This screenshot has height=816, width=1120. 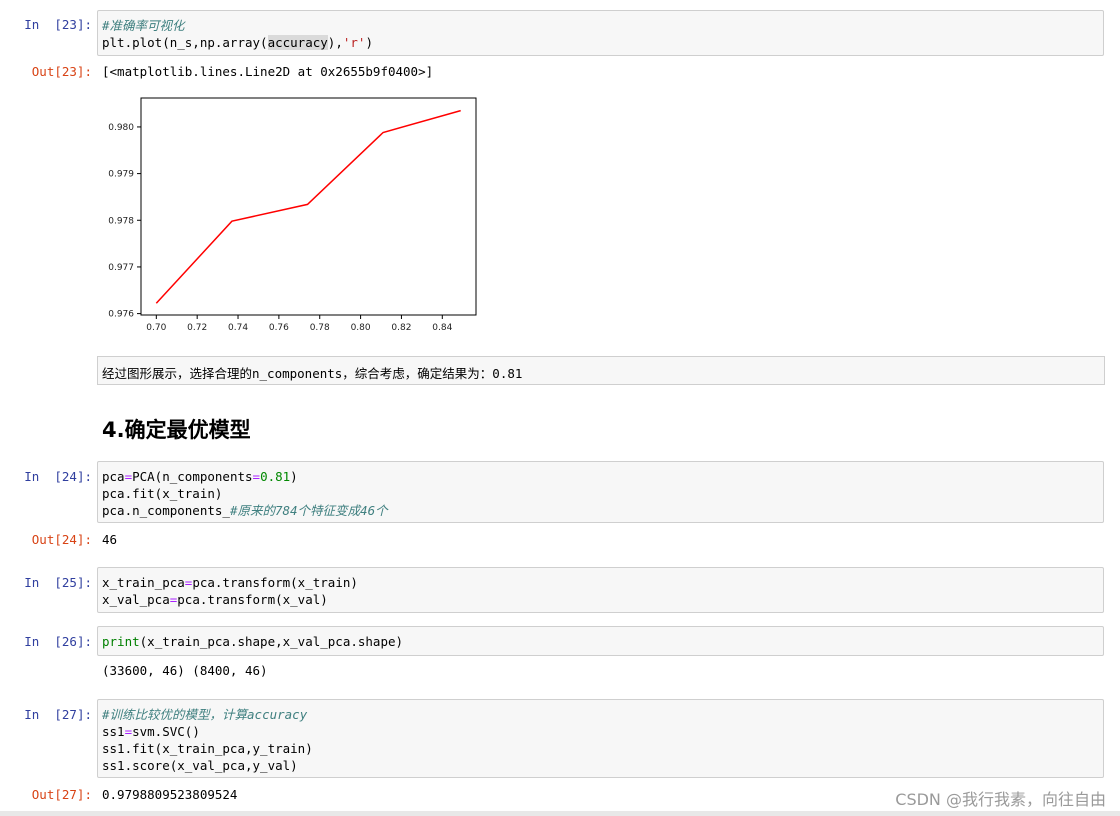 I want to click on code-text: pca.transform(x_train), so click(x=275, y=582).